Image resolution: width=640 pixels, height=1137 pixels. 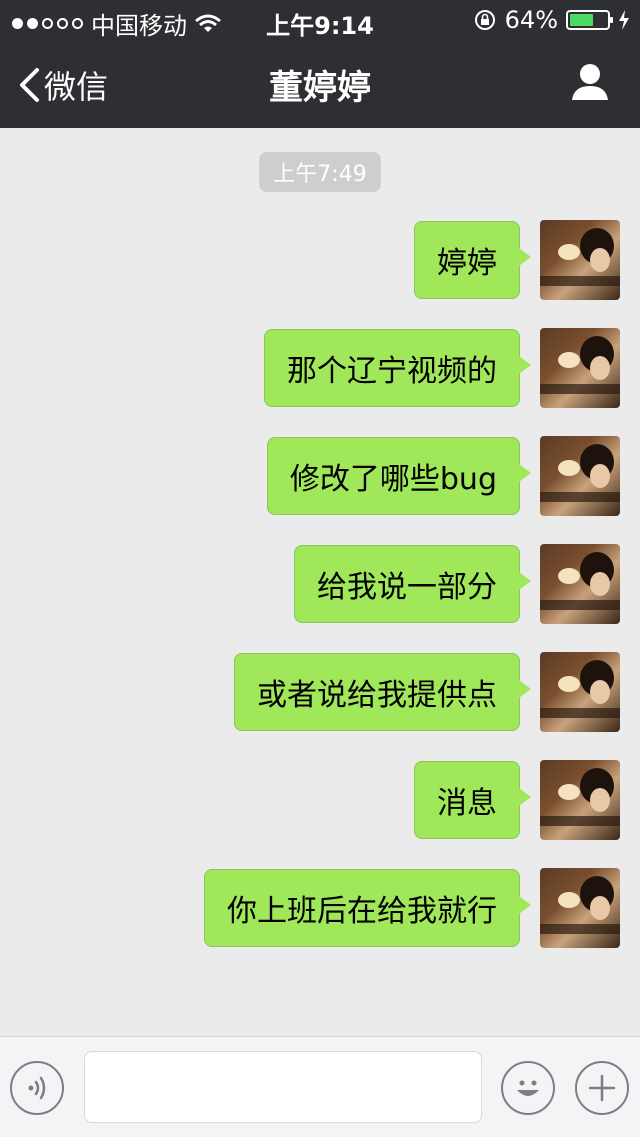 I want to click on message-row: 修改了哪些bug, so click(x=443, y=476).